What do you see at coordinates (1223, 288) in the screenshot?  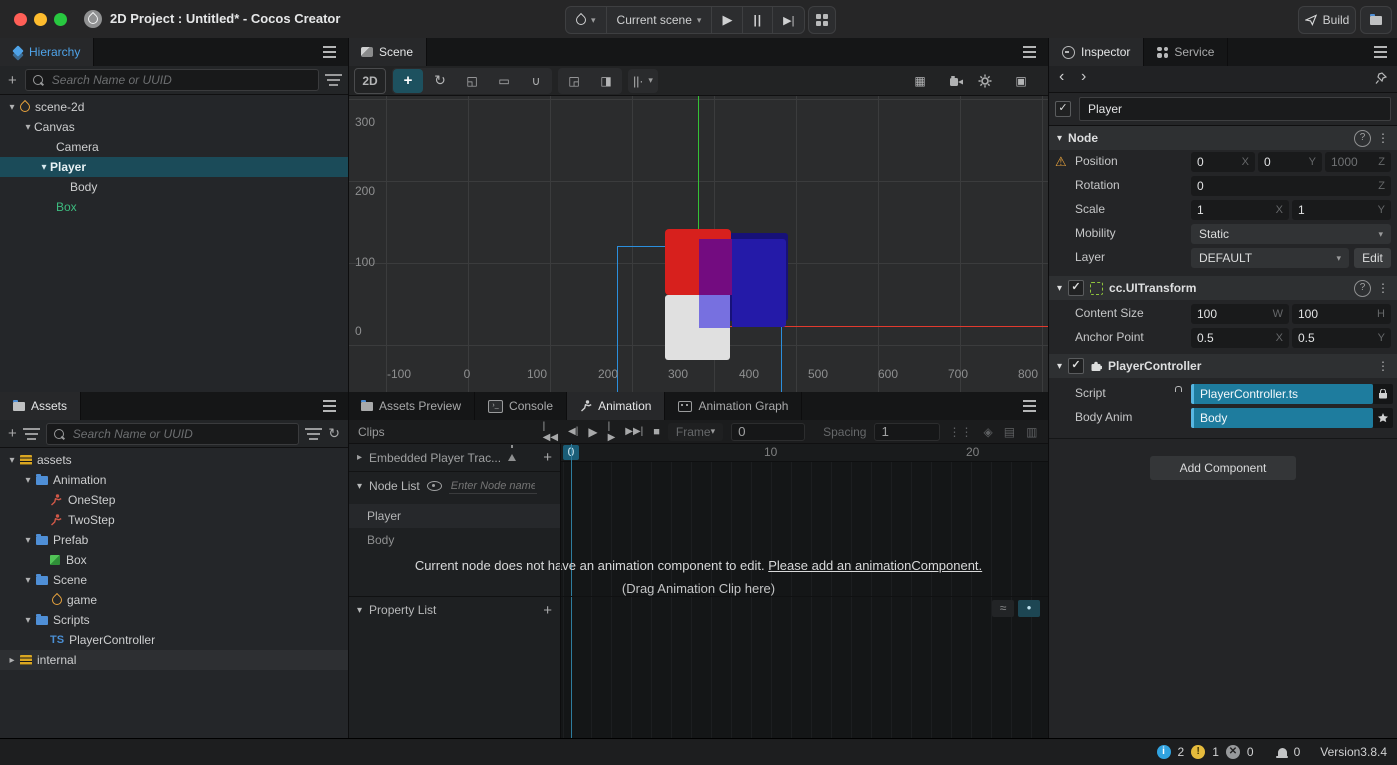 I see `uitransform-section-header: ▾ ✓ cc.UITransform ? ⋮` at bounding box center [1223, 288].